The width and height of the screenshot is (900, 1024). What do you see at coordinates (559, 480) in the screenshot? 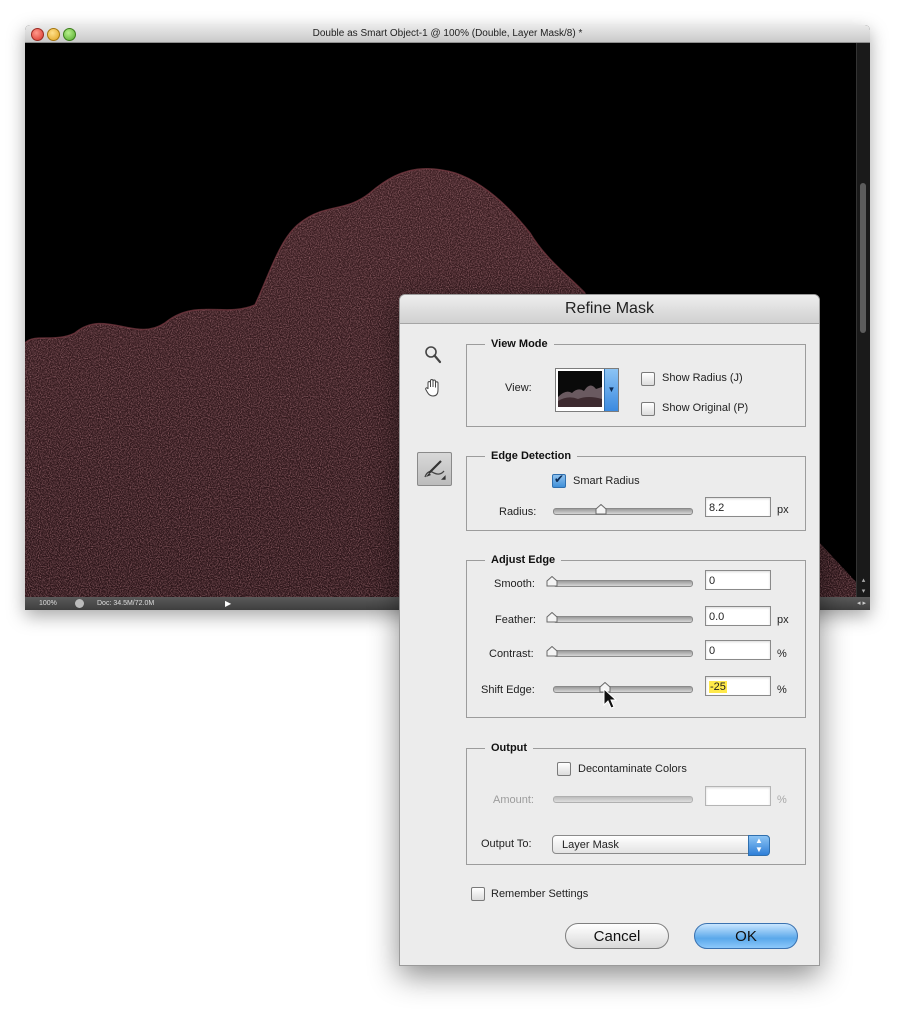
I see `smart-radius-checkbox` at bounding box center [559, 480].